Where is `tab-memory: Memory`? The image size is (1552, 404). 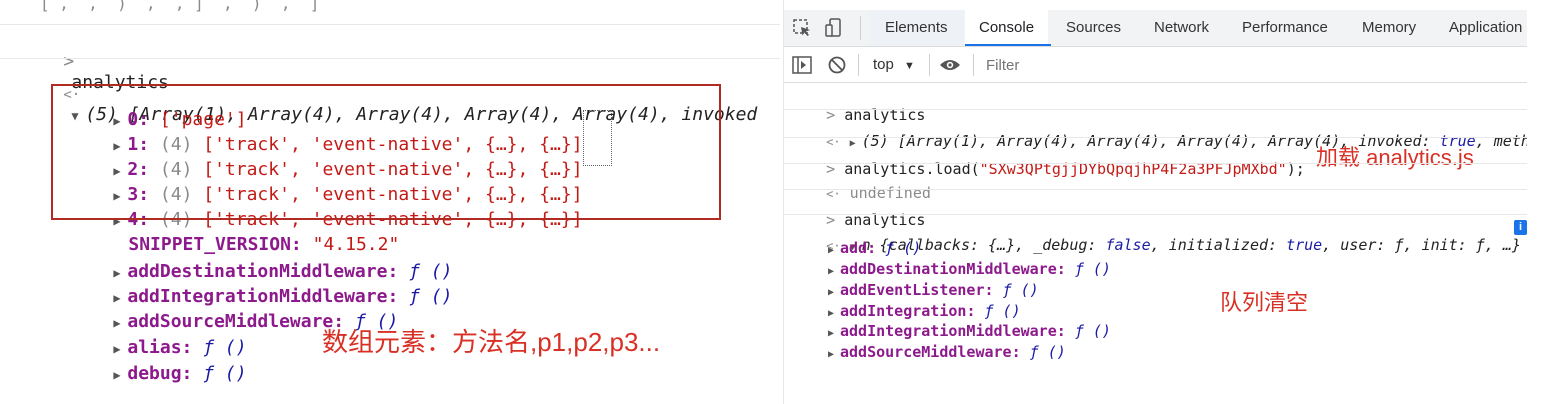 tab-memory: Memory is located at coordinates (1389, 28).